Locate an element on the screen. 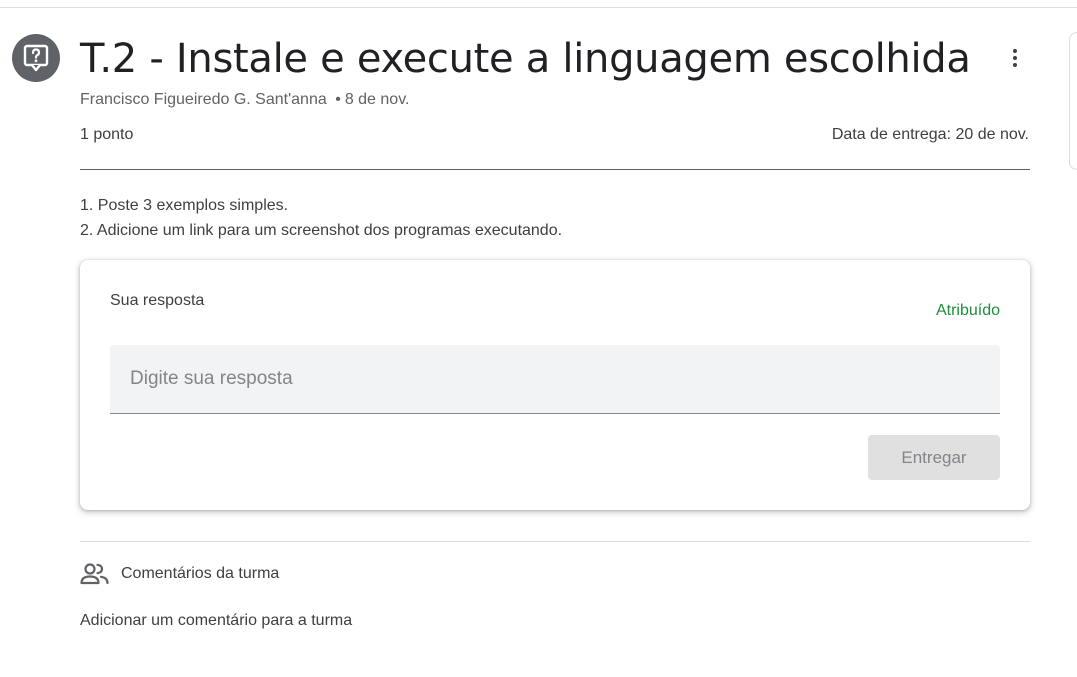  side-card-edge is located at coordinates (1073, 101).